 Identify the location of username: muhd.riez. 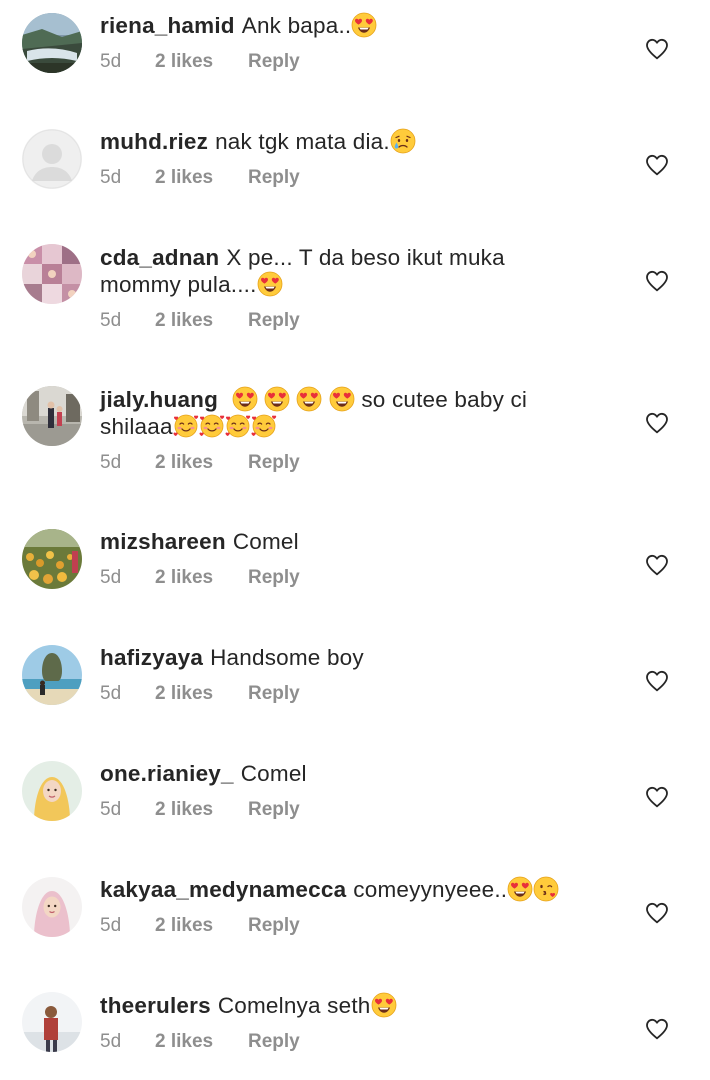
(154, 141).